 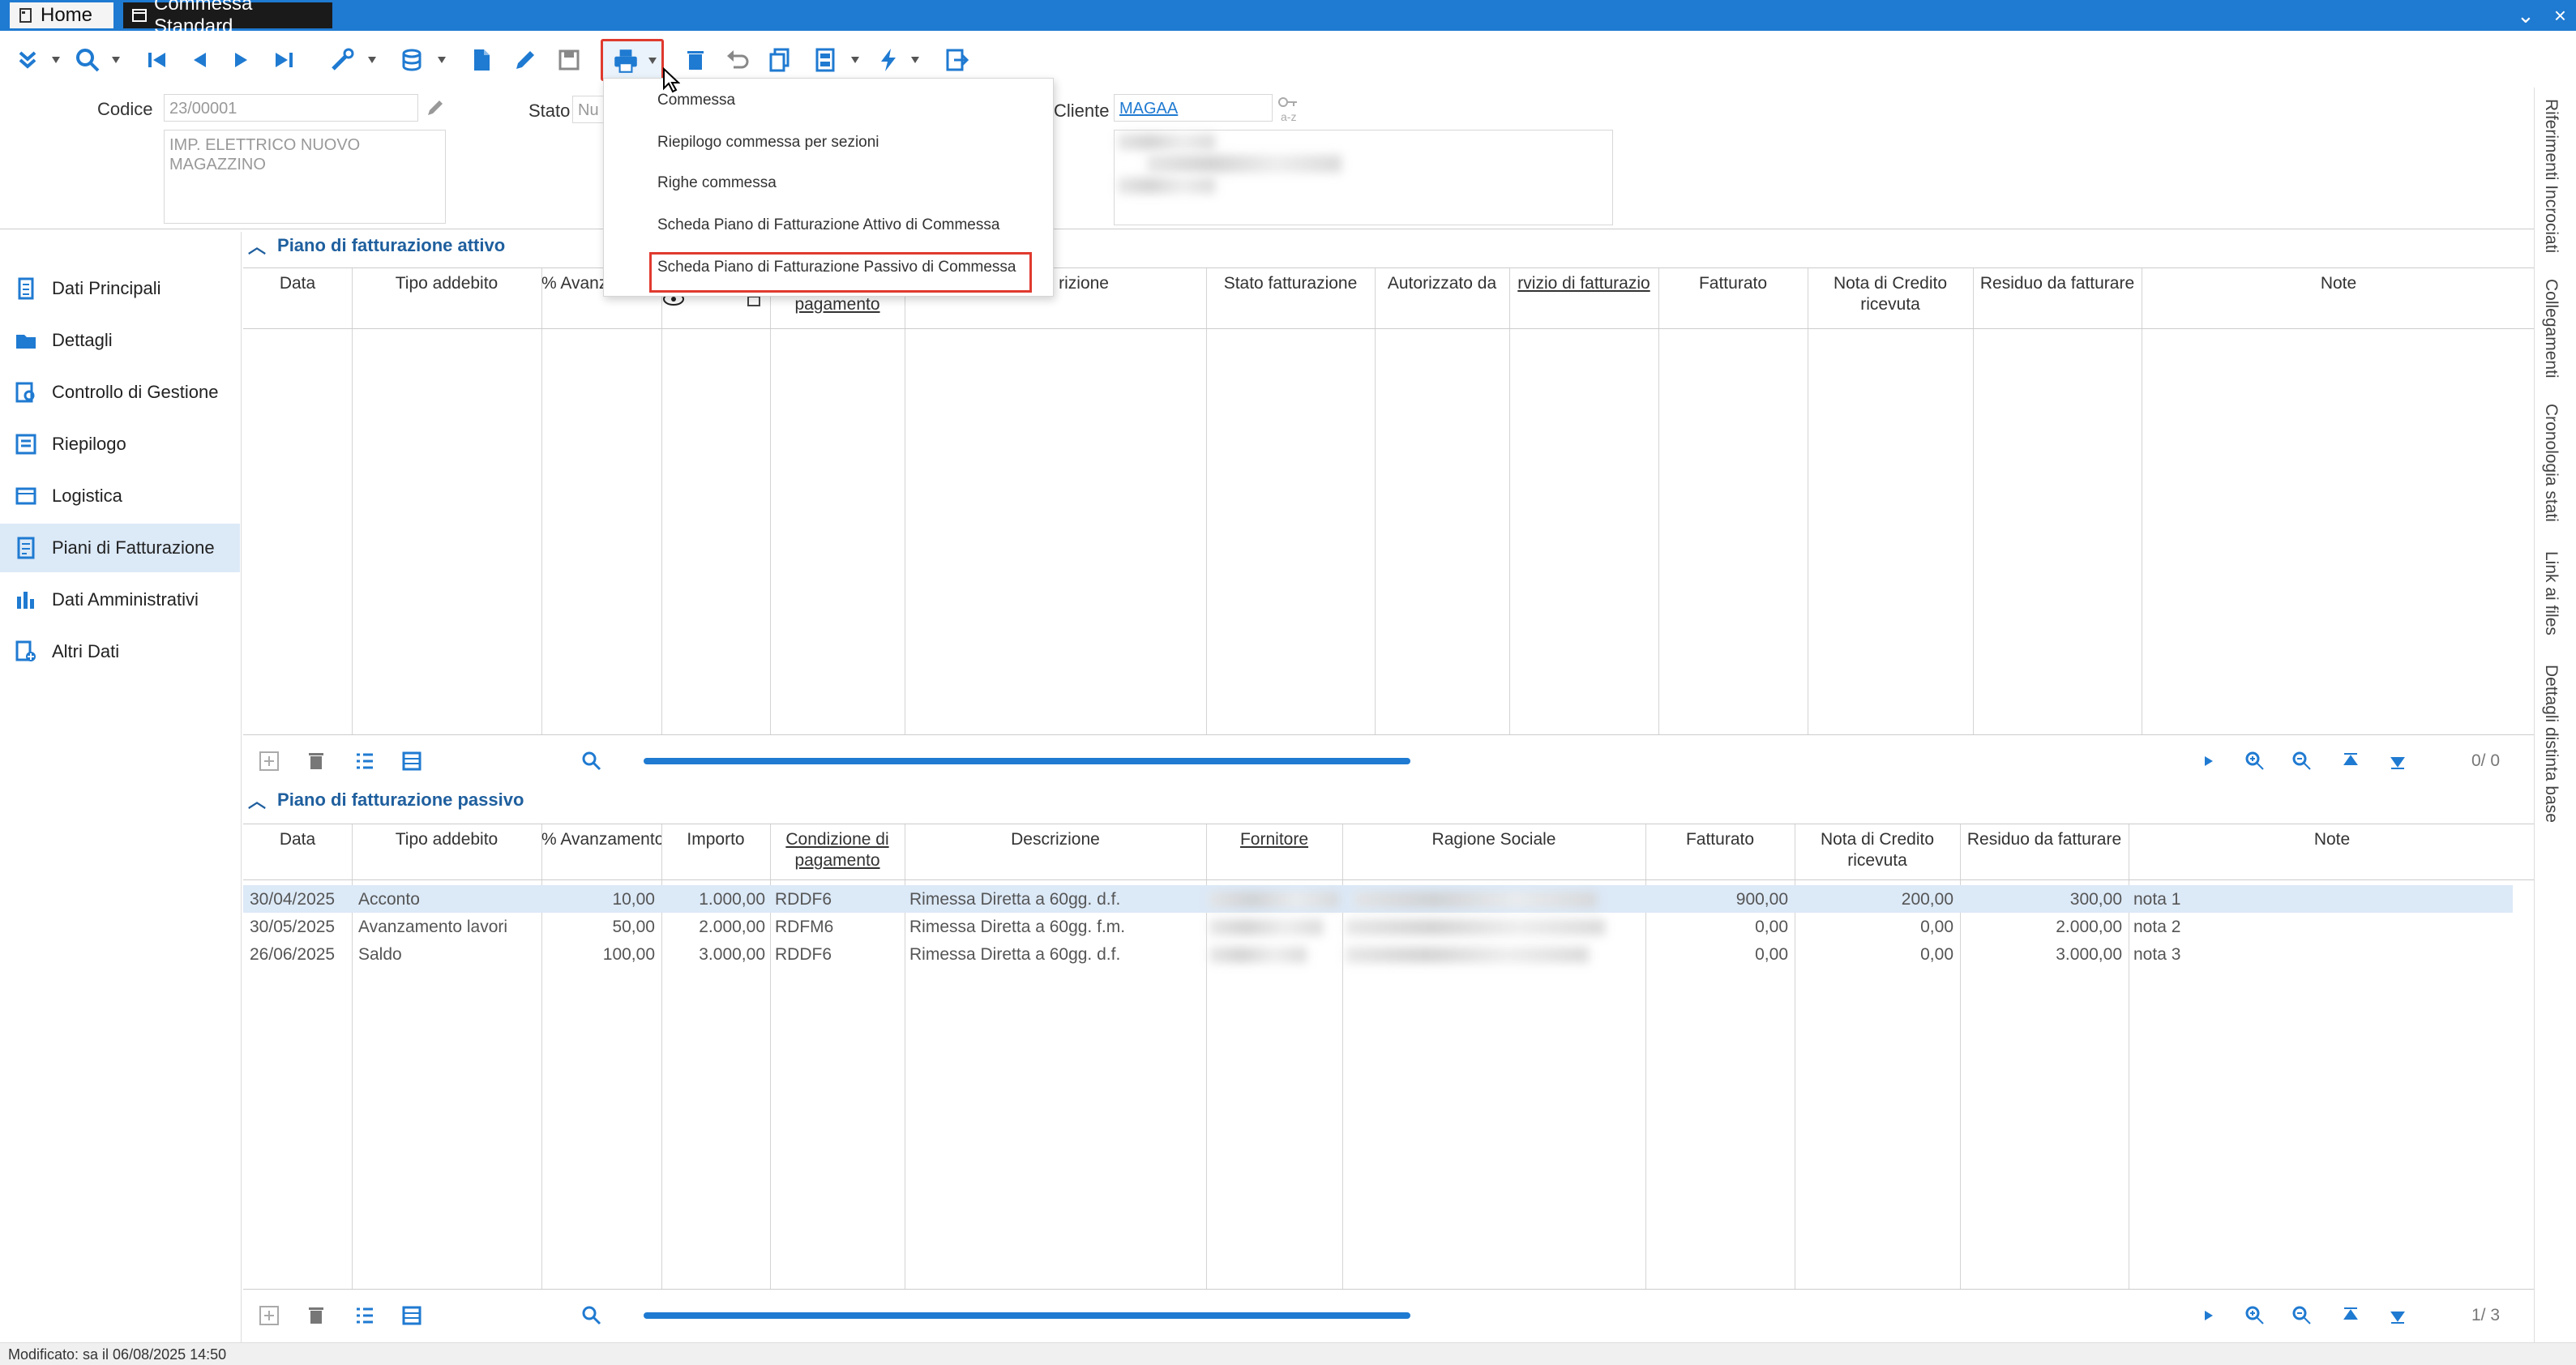 I want to click on new-document-button, so click(x=481, y=60).